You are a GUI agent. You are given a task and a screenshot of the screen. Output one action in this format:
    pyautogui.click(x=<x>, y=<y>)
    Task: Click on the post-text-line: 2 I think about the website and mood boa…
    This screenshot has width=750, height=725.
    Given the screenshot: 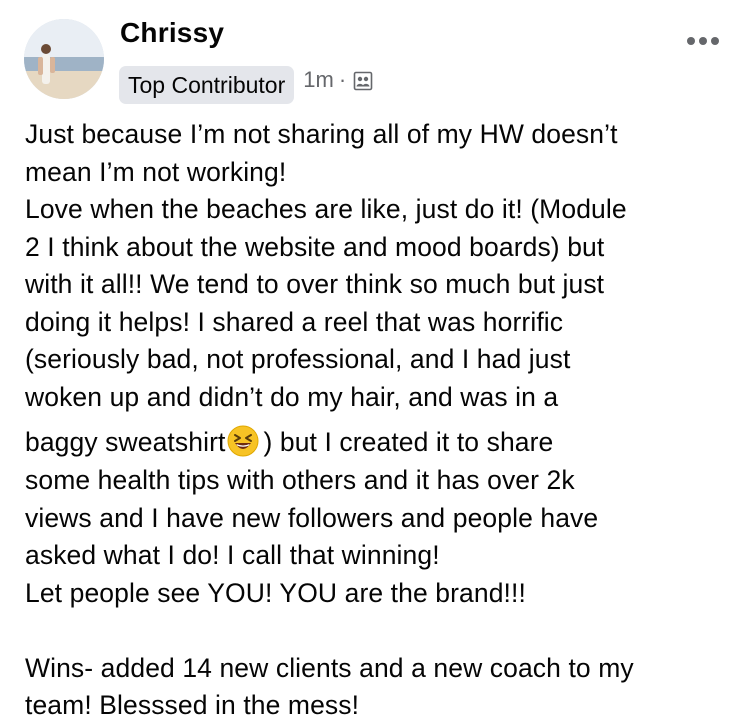 What is the action you would take?
    pyautogui.click(x=315, y=246)
    